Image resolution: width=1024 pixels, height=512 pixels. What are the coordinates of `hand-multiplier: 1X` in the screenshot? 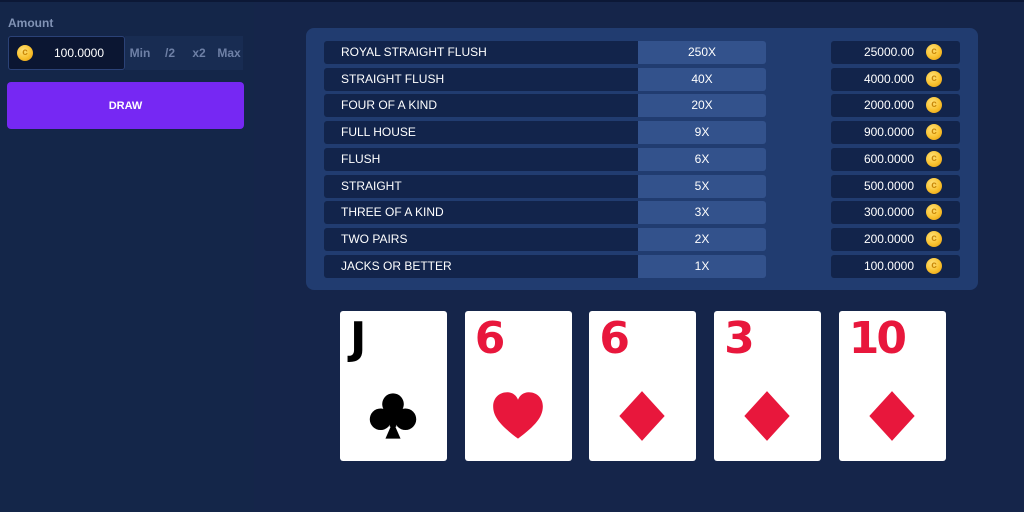 It's located at (702, 266).